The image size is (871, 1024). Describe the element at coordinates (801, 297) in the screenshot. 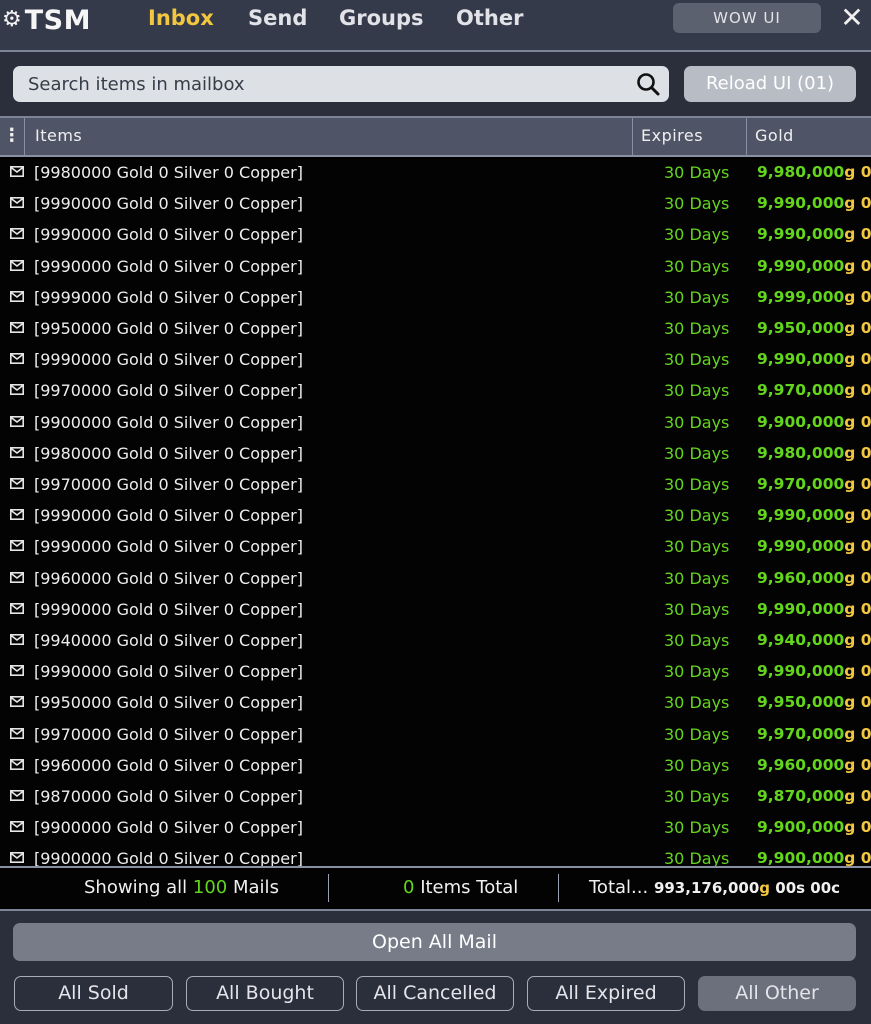

I see `gold-amount: 9,999,000` at that location.